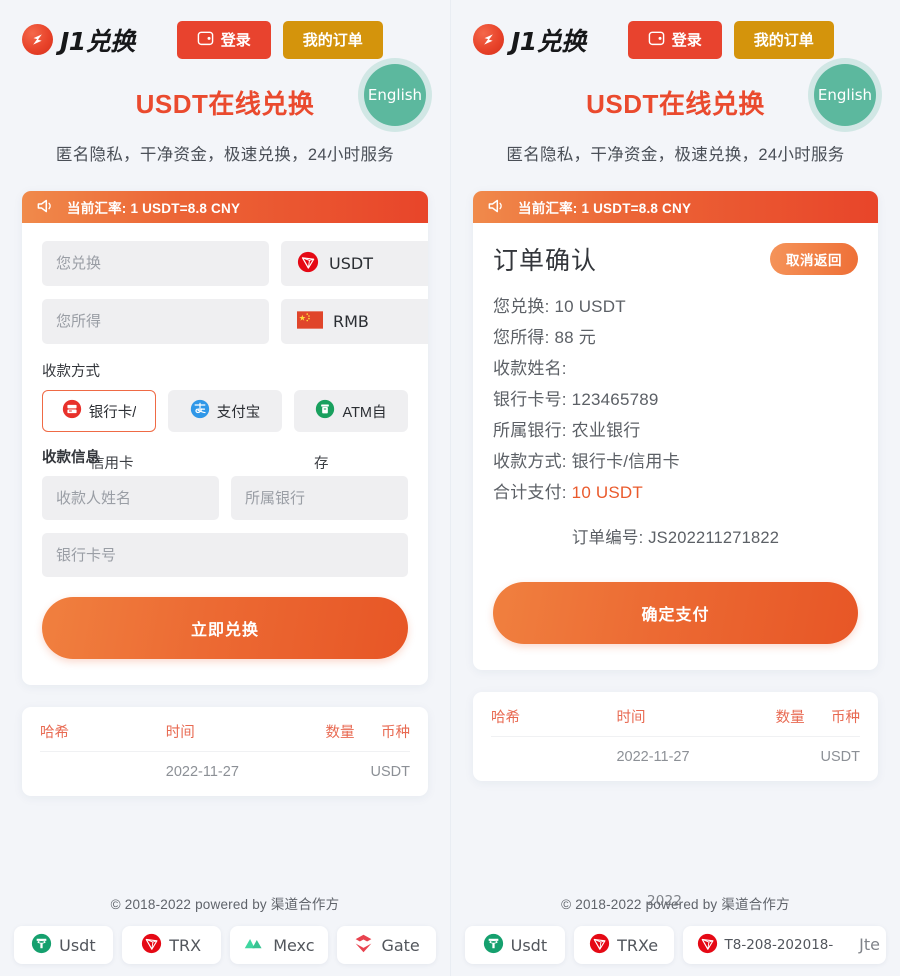 The height and width of the screenshot is (976, 900). I want to click on order-line-method-label: 收款方式:, so click(530, 461).